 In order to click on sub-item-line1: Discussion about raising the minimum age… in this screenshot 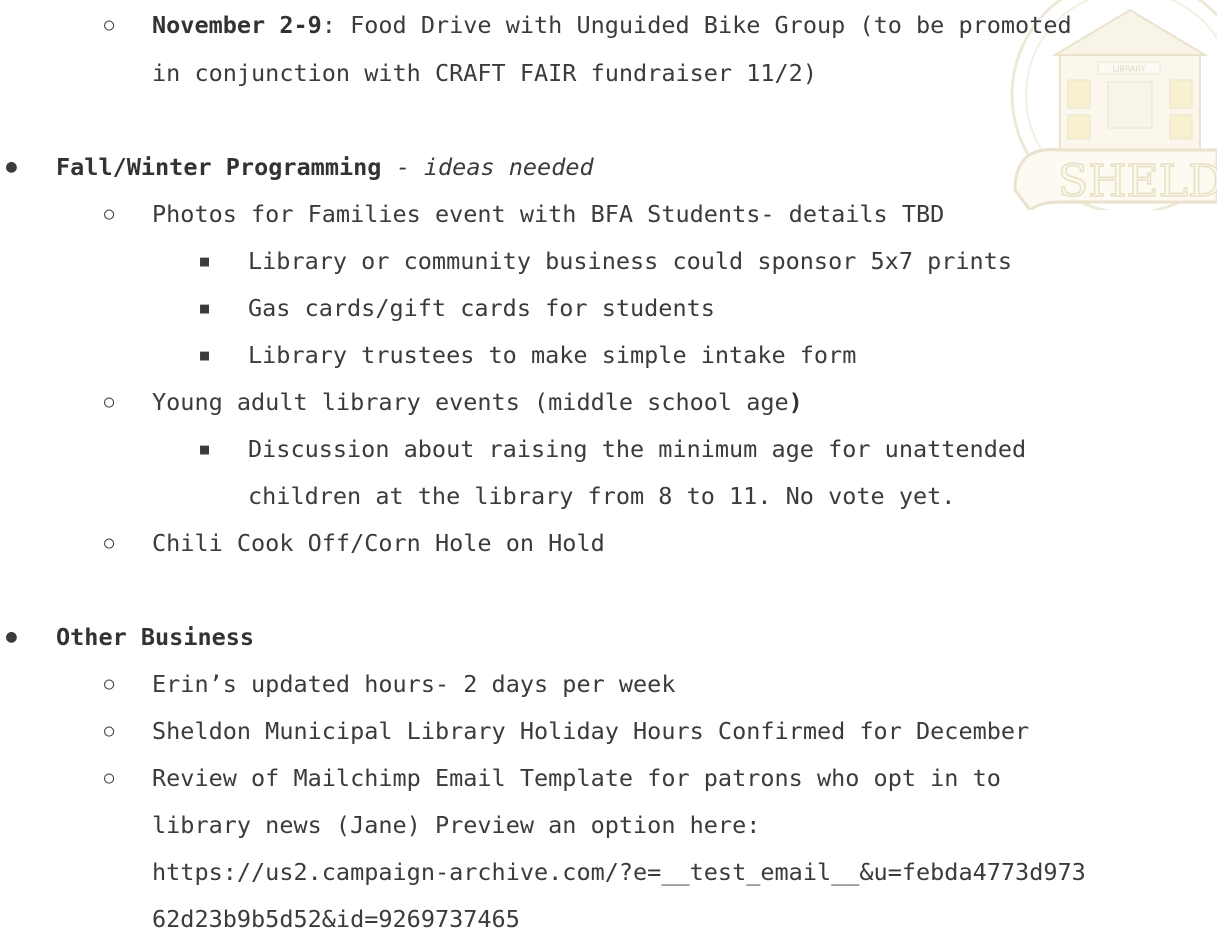, I will do `click(637, 449)`.